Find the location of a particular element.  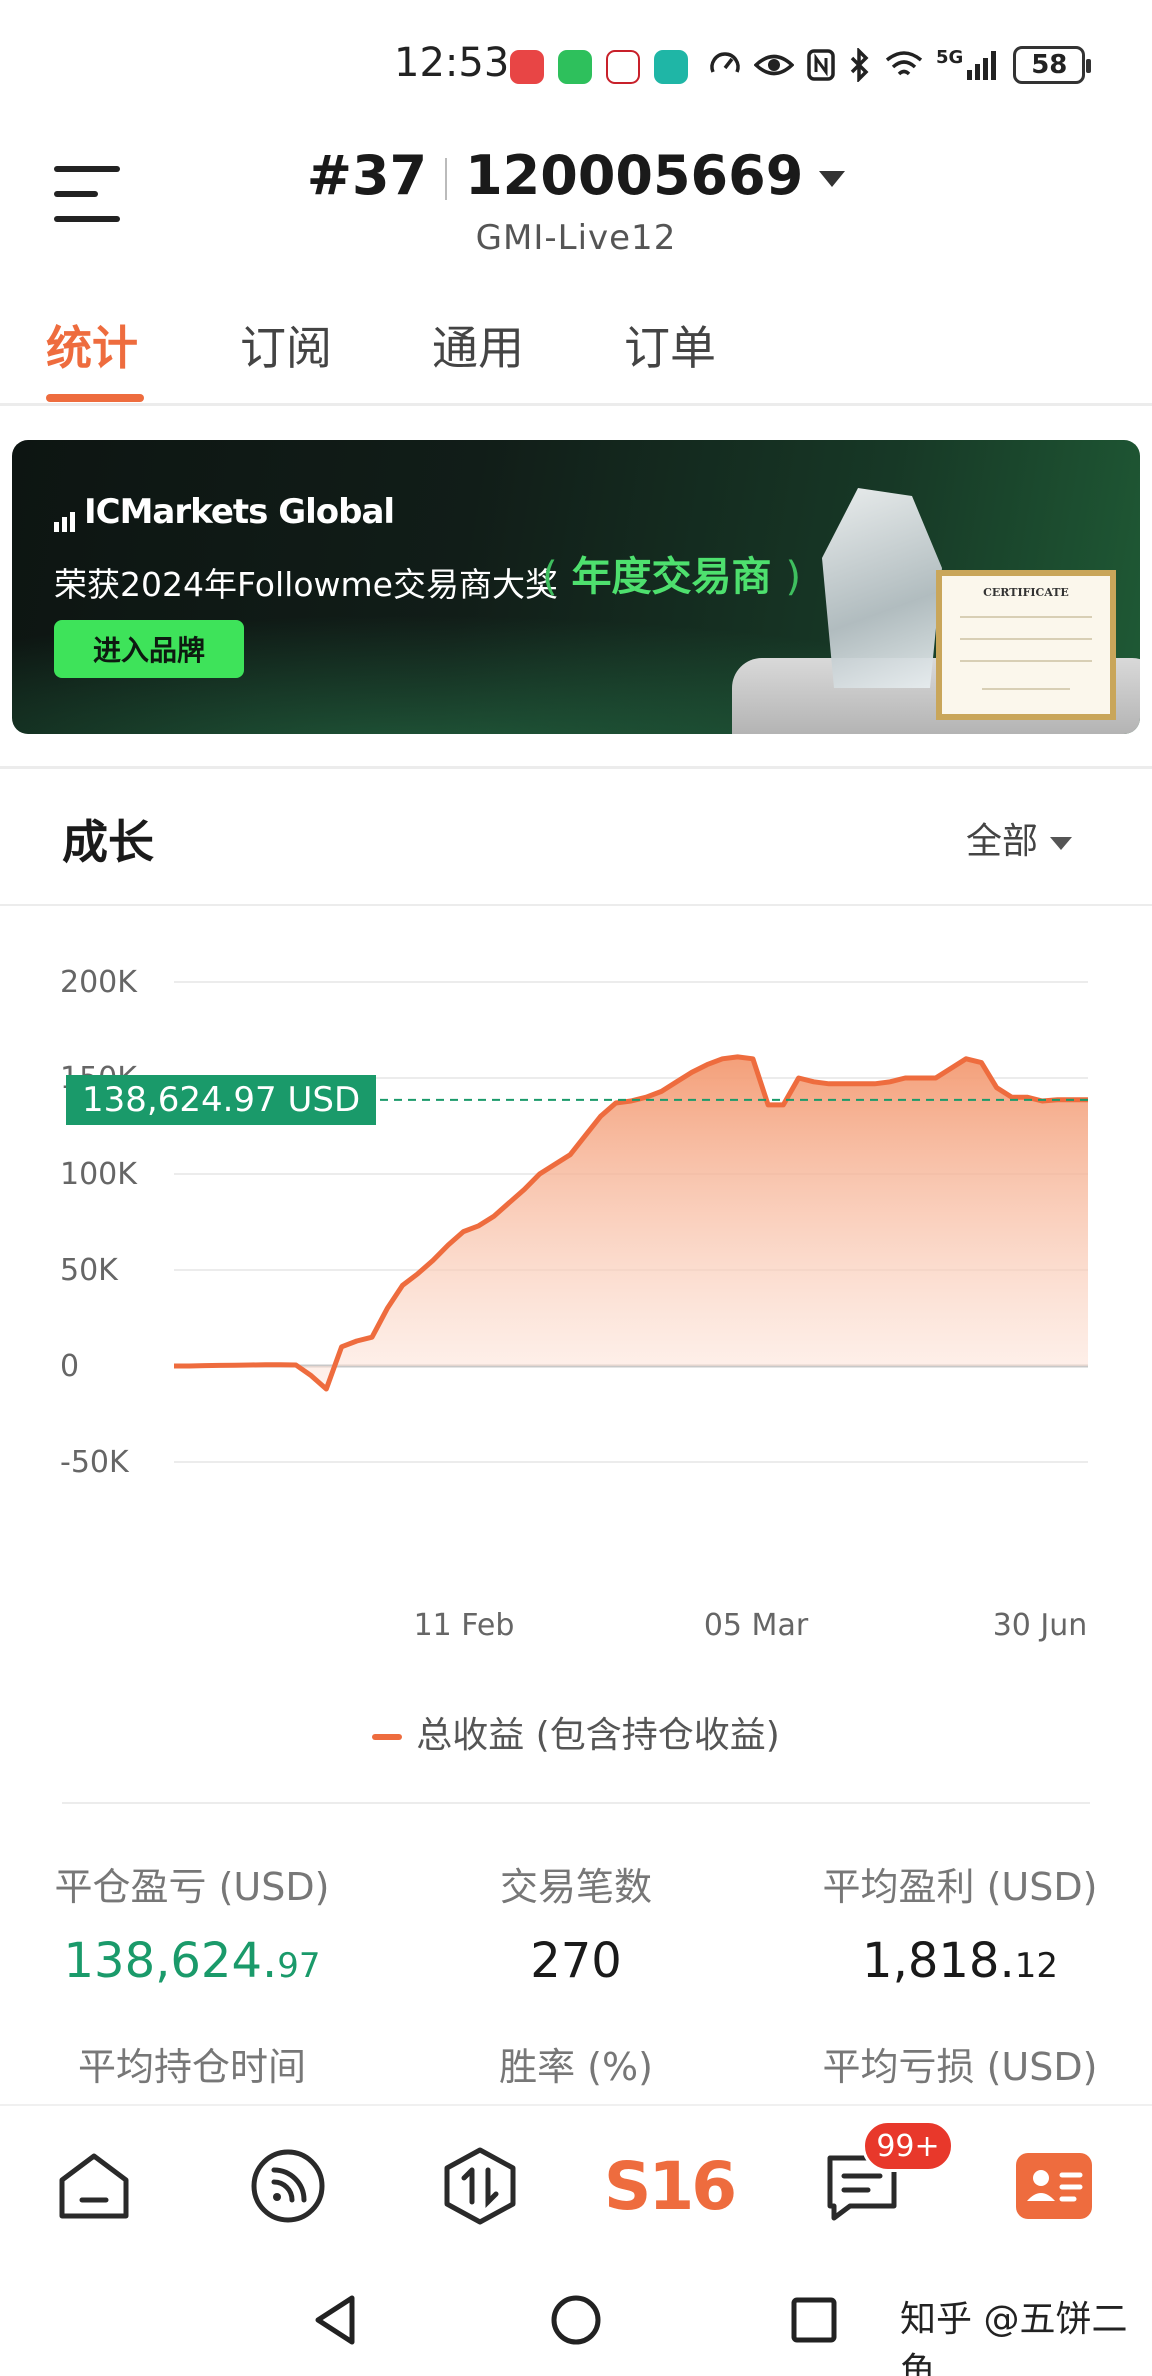

home-circle-icon is located at coordinates (576, 2320).